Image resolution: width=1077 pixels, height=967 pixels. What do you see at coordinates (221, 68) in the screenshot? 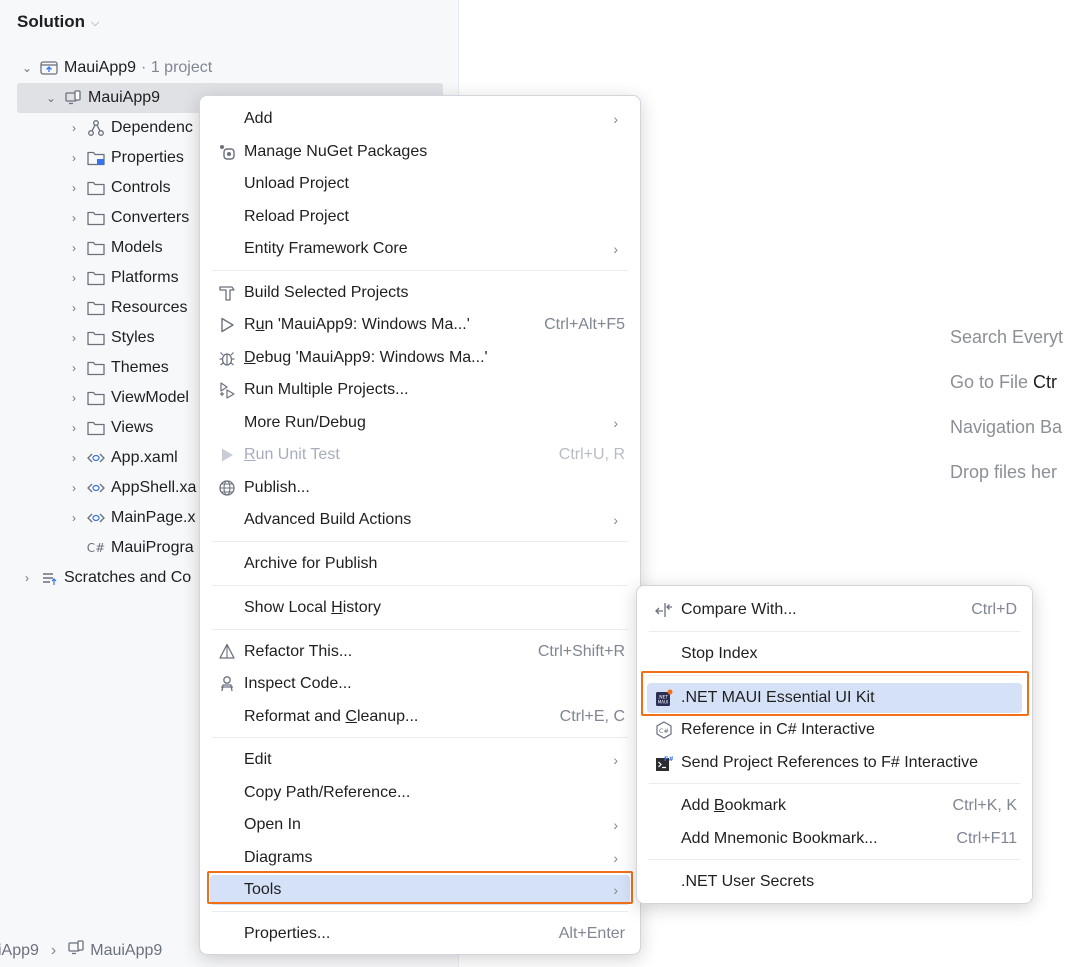
I see `tree-item-solution: ⌄ MauiApp9 · 1 project` at bounding box center [221, 68].